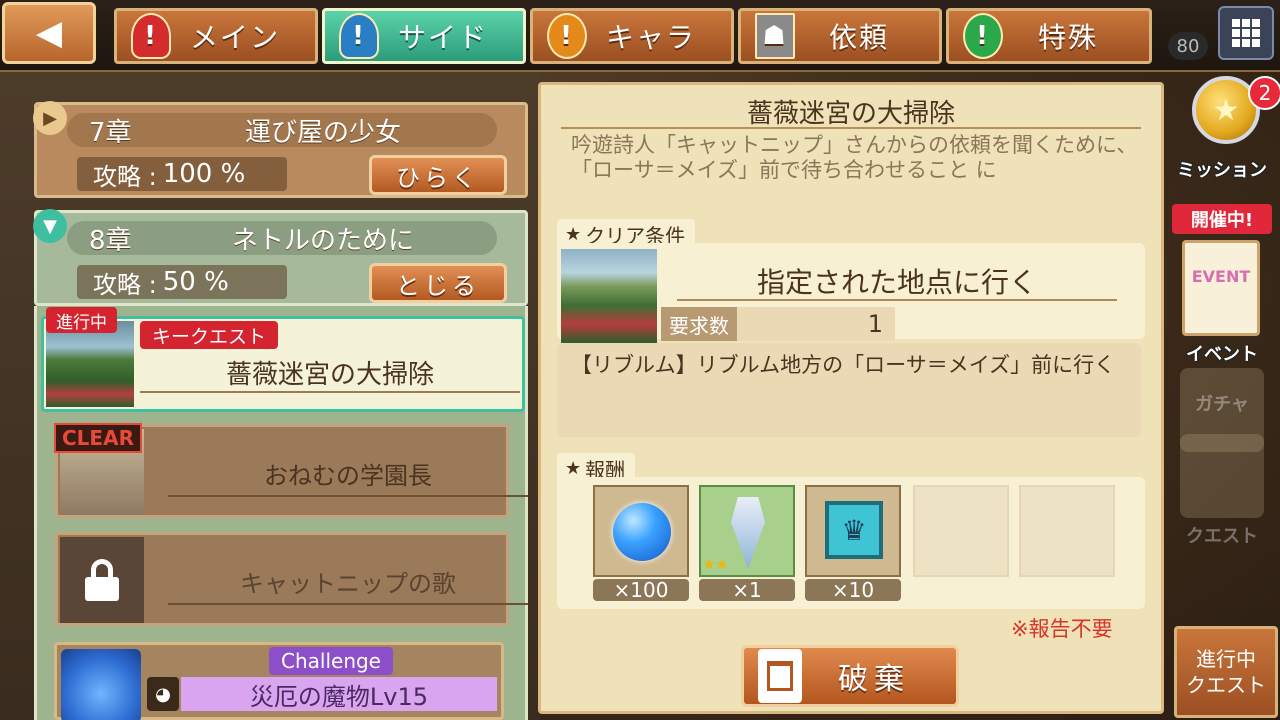 The height and width of the screenshot is (720, 1280). I want to click on clear-badge: CLEAR, so click(98, 438).